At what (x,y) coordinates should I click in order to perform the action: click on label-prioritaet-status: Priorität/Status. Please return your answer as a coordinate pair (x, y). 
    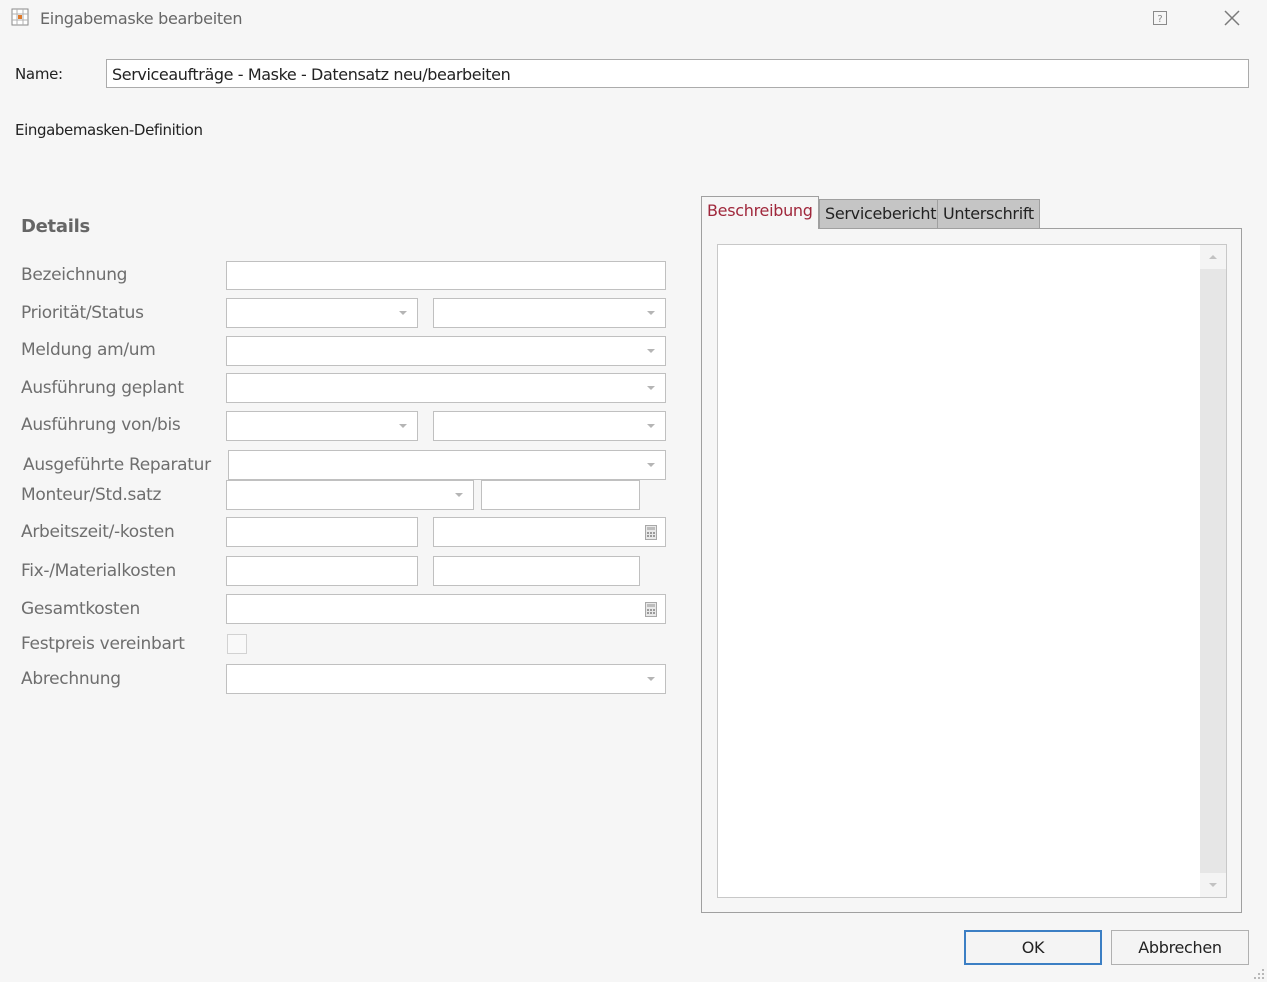
    Looking at the image, I should click on (82, 313).